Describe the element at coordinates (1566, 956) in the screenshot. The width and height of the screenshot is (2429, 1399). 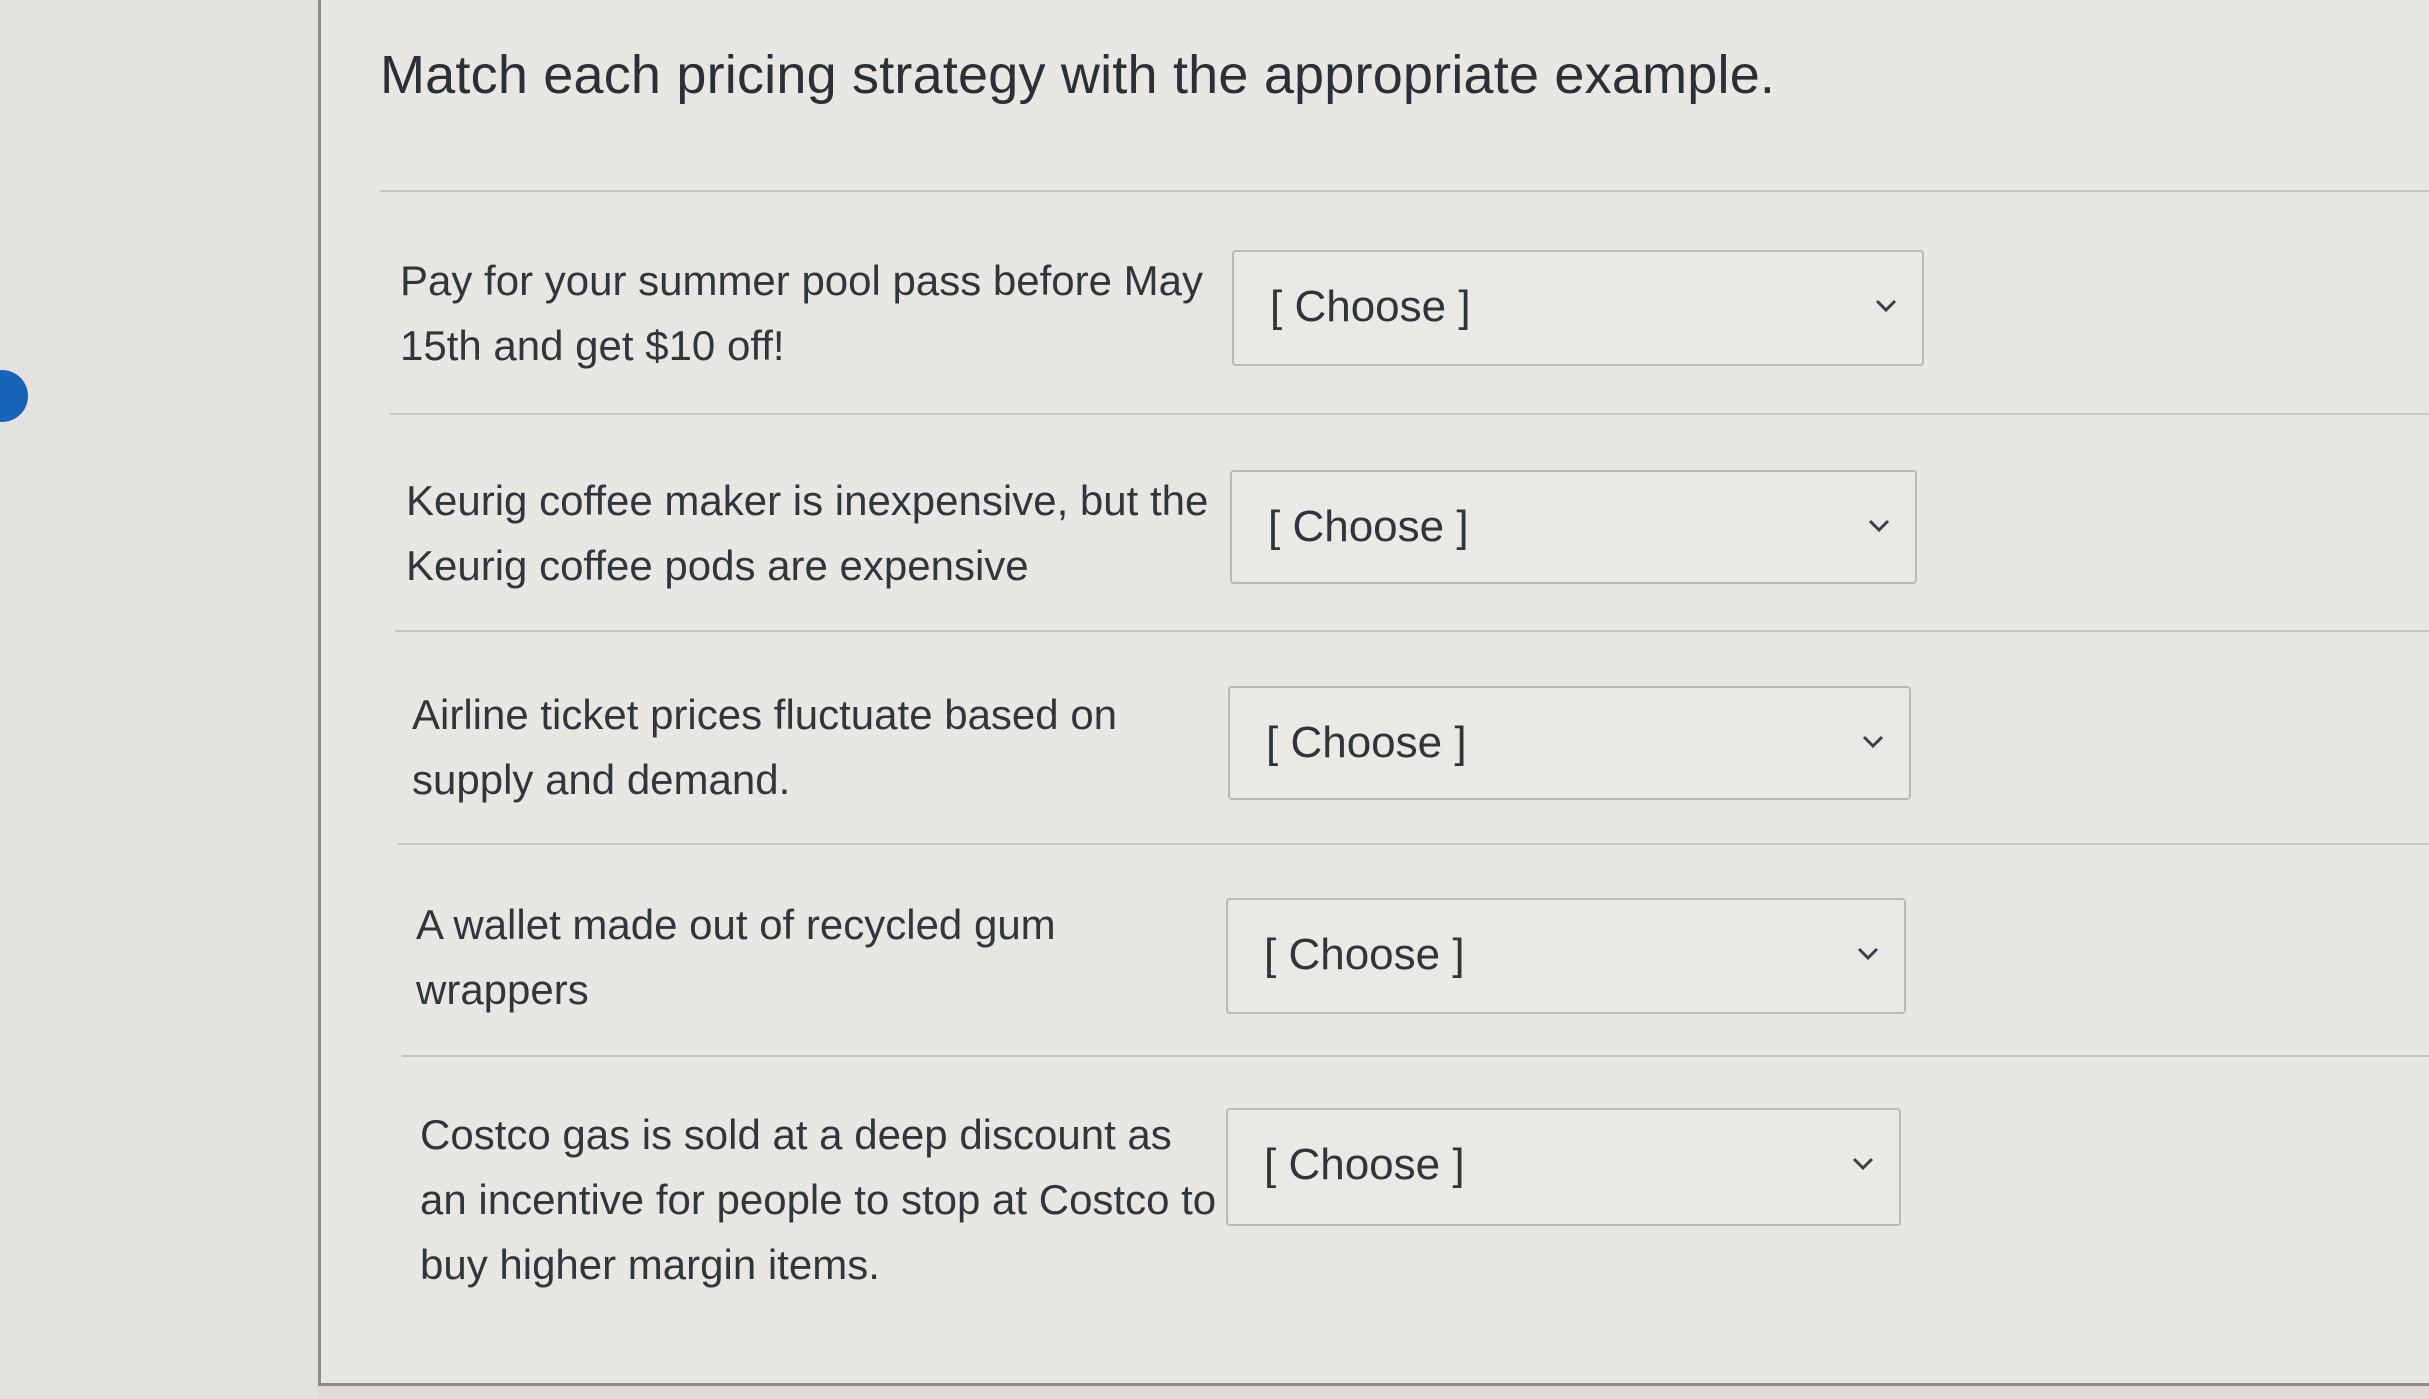
I see `match-select-4: [ Choose ]` at that location.